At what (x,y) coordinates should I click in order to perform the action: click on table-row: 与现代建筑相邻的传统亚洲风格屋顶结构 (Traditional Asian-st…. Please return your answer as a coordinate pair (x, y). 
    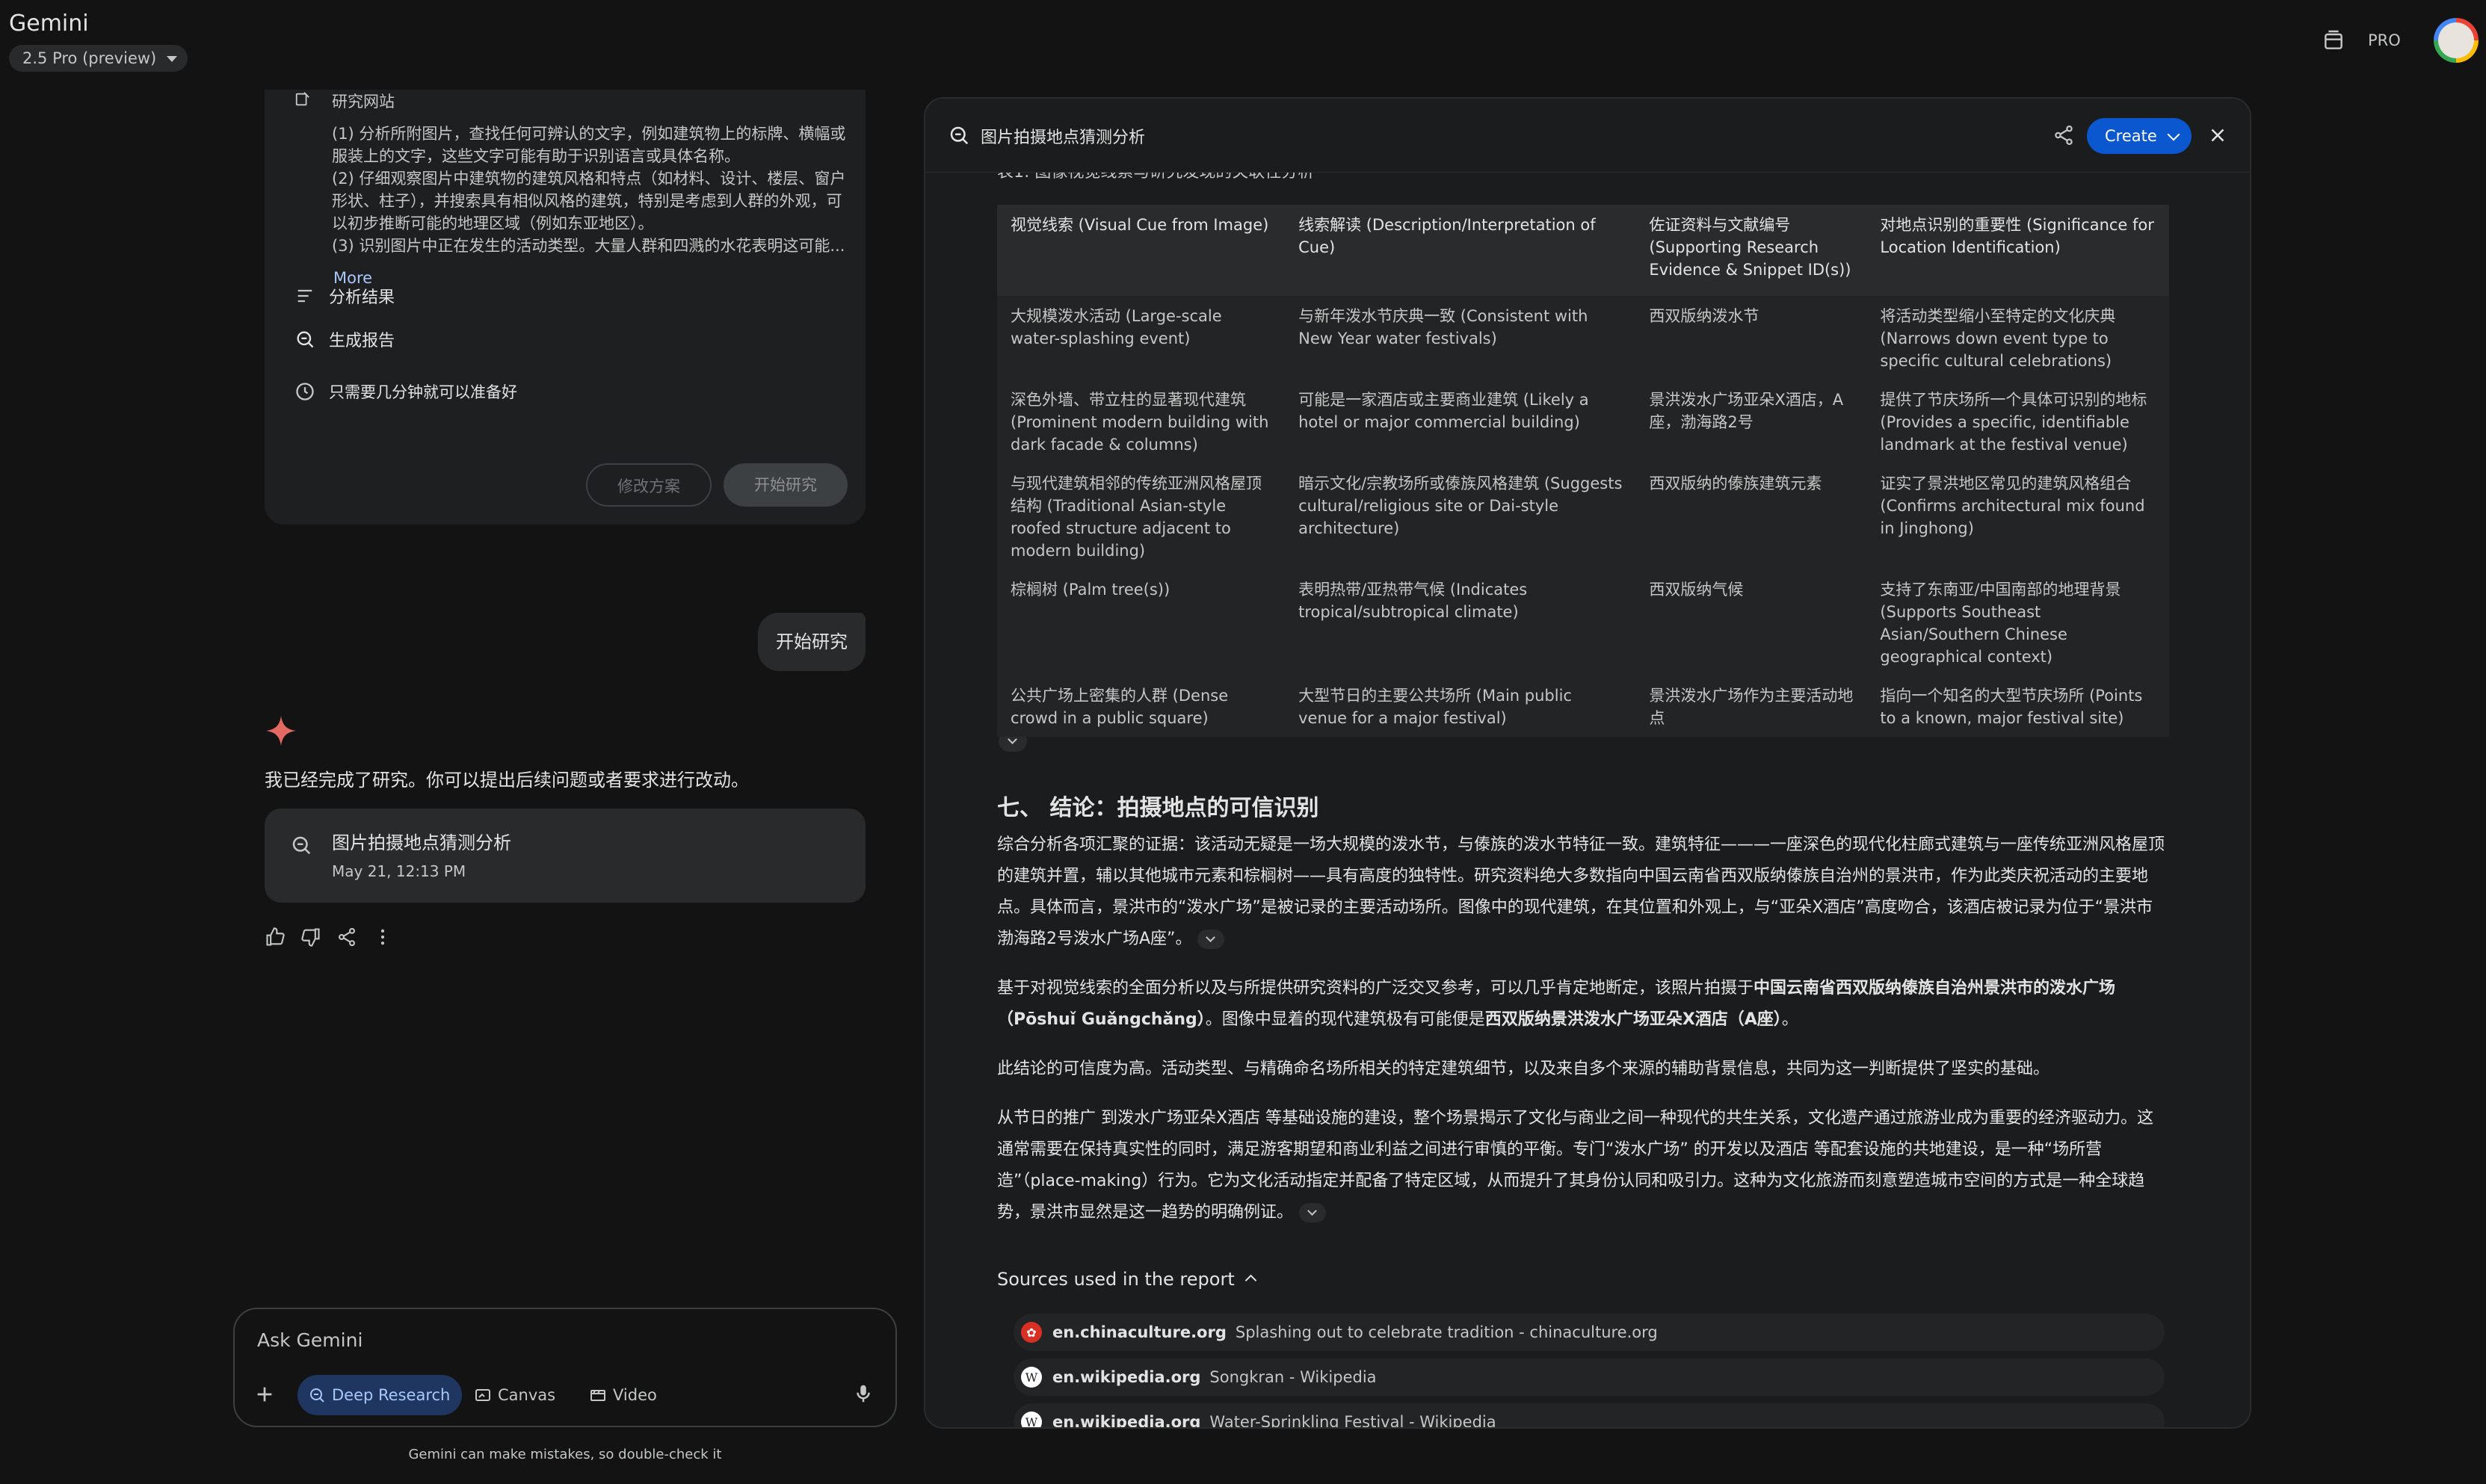
    Looking at the image, I should click on (1583, 516).